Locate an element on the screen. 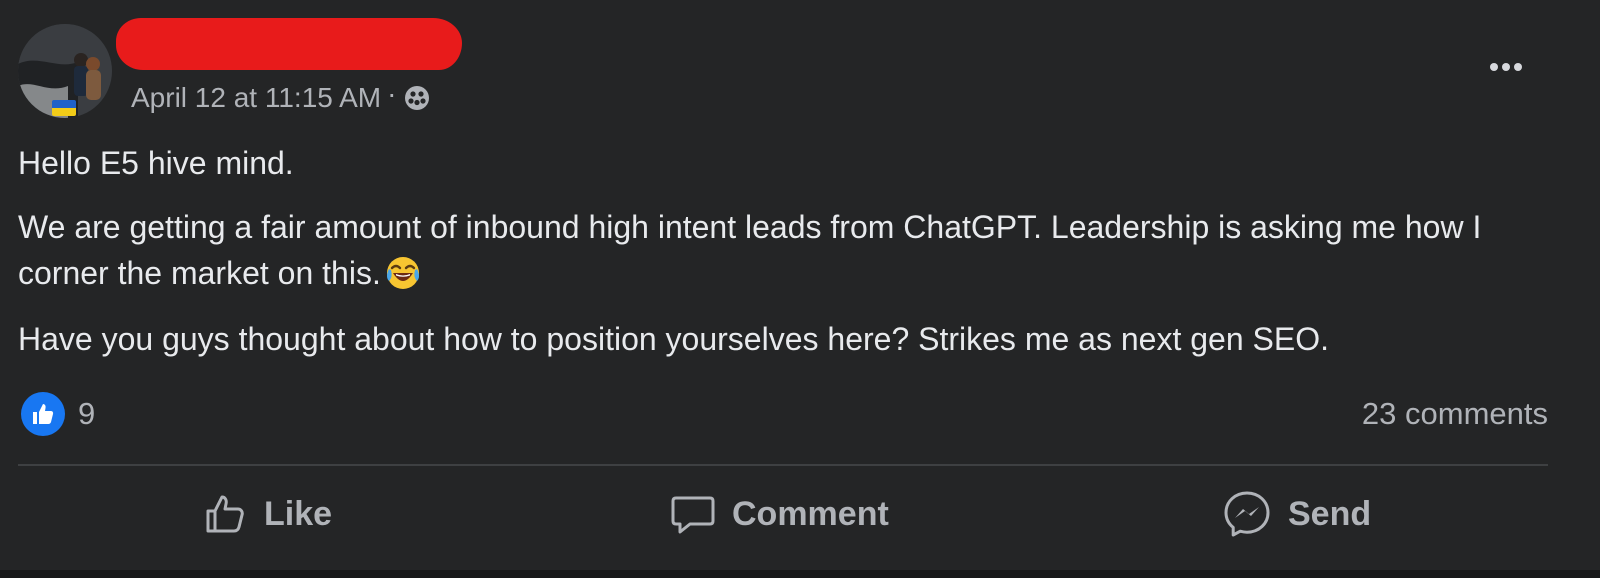 The height and width of the screenshot is (578, 1600). group-privacy-icon is located at coordinates (417, 98).